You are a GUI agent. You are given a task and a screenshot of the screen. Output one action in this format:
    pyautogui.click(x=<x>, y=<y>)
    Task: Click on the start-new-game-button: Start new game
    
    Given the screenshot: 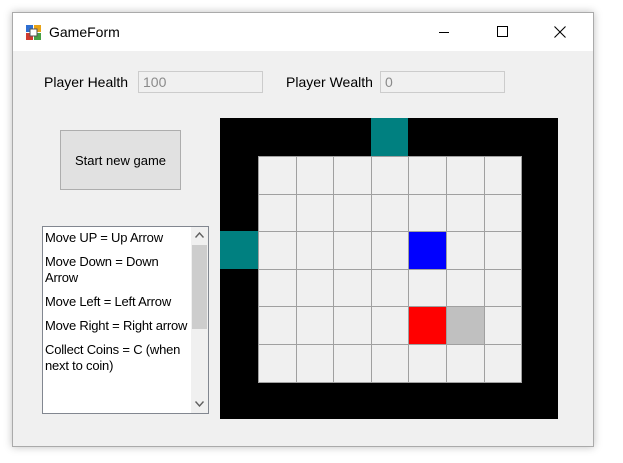 What is the action you would take?
    pyautogui.click(x=120, y=160)
    